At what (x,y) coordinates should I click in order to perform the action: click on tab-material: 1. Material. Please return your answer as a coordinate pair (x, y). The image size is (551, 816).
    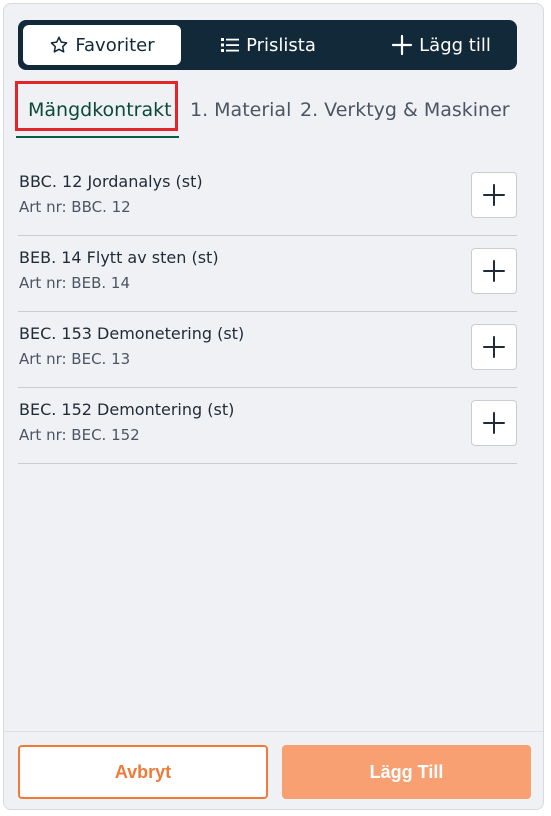
    Looking at the image, I should click on (240, 110).